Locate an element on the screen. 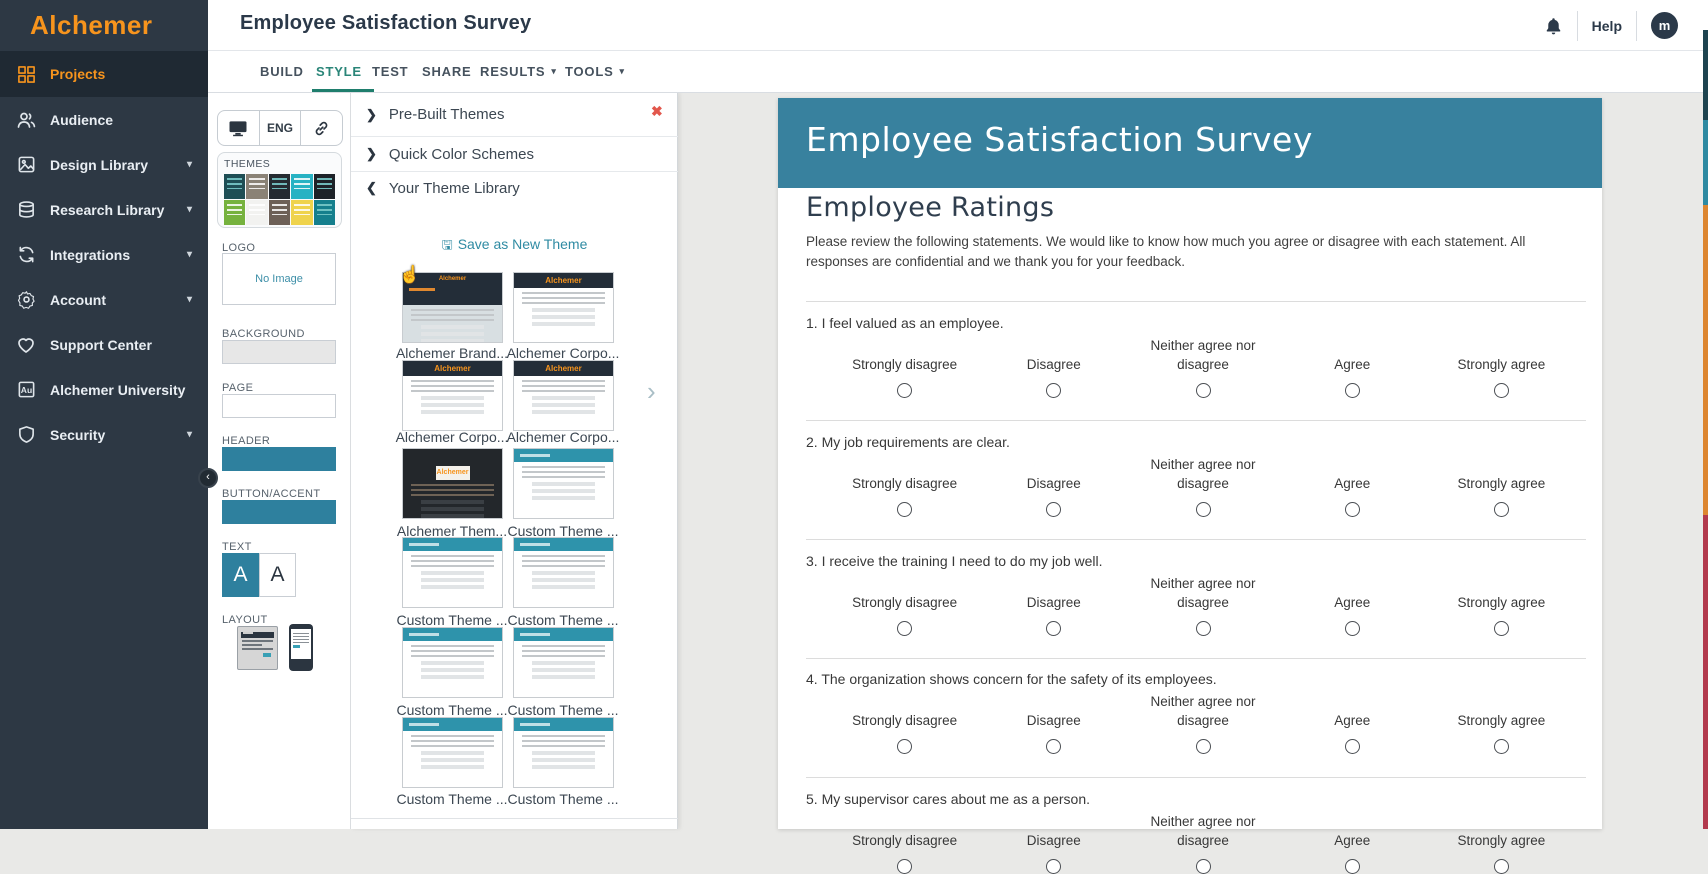 This screenshot has height=874, width=1708. sync-icon is located at coordinates (26, 255).